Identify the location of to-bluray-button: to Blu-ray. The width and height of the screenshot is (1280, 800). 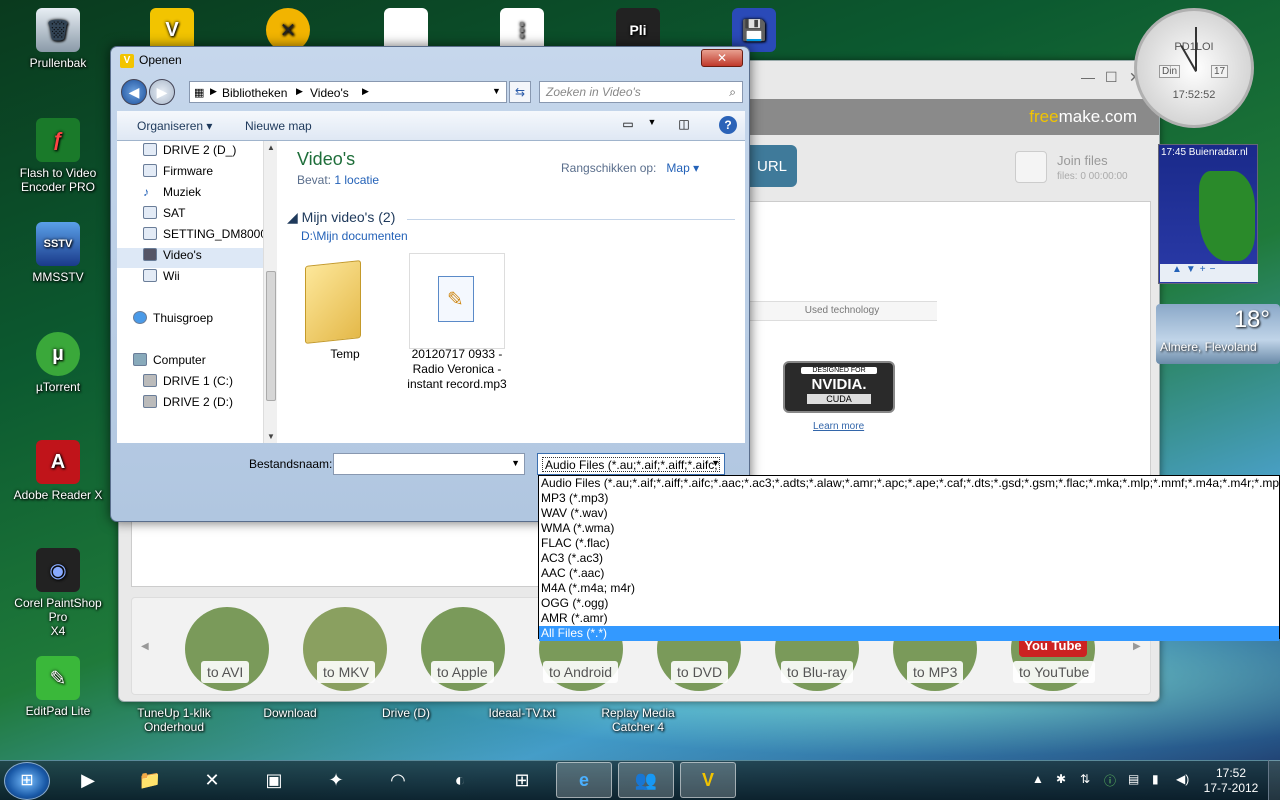
(817, 672).